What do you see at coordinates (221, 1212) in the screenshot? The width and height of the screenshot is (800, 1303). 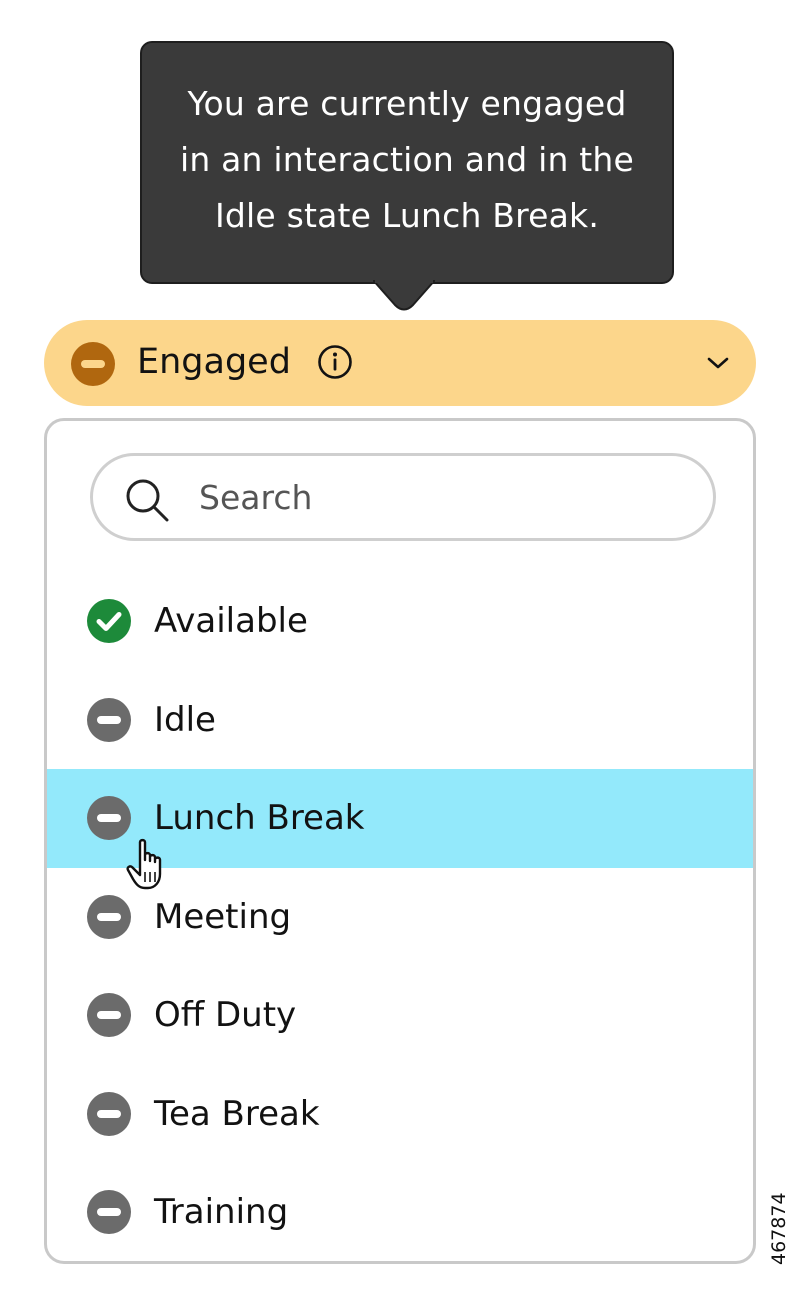 I see `option-label: Training` at bounding box center [221, 1212].